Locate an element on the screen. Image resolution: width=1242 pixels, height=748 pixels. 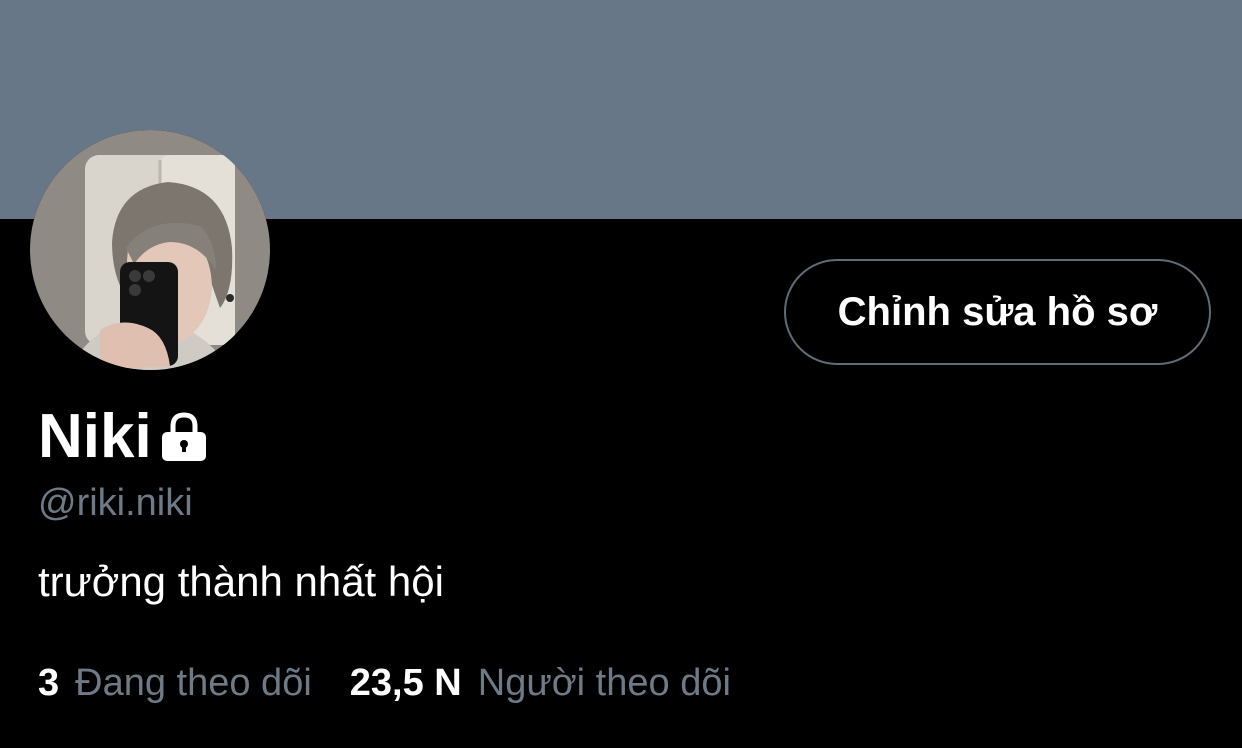
following-link: 3 Đang theo dõi is located at coordinates (175, 683).